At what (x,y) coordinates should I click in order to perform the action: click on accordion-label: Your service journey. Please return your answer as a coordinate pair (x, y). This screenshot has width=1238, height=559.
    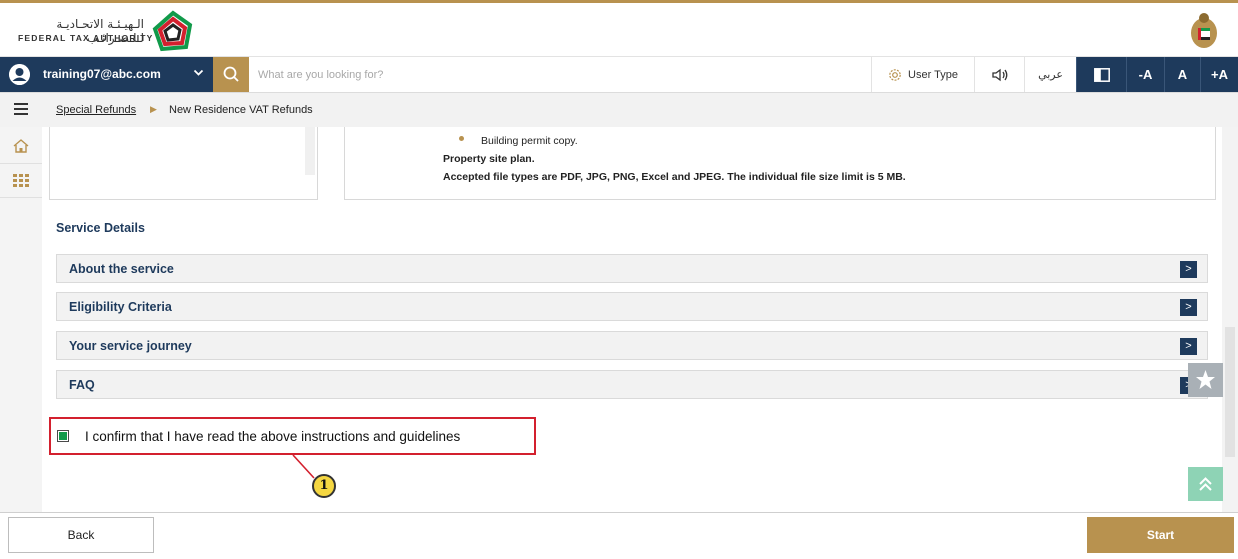
    Looking at the image, I should click on (130, 346).